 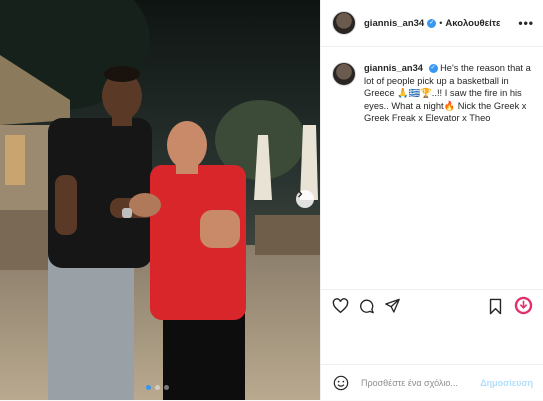 I want to click on comment-input, so click(x=416, y=383).